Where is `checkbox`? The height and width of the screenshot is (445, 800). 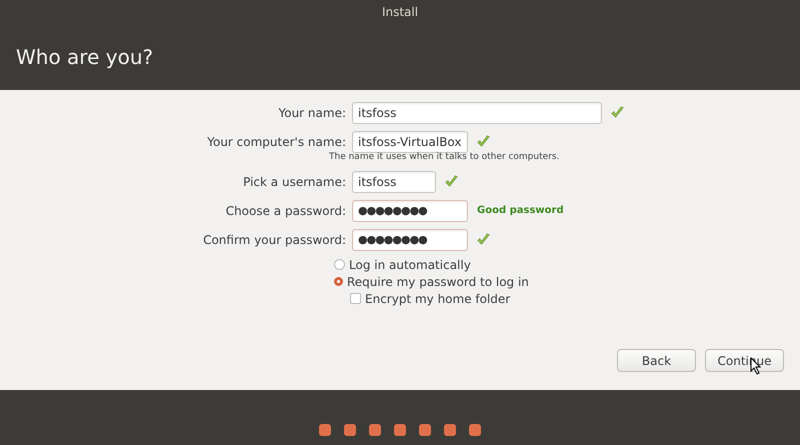 checkbox is located at coordinates (355, 298).